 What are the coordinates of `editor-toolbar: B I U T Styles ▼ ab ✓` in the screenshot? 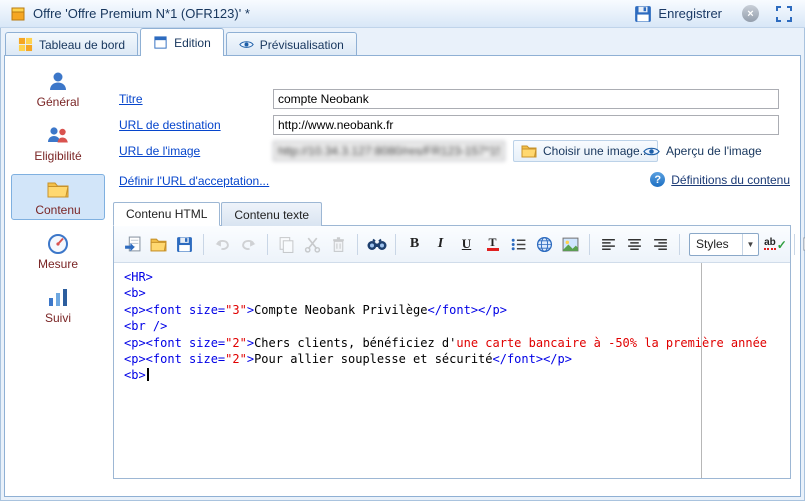 It's located at (459, 244).